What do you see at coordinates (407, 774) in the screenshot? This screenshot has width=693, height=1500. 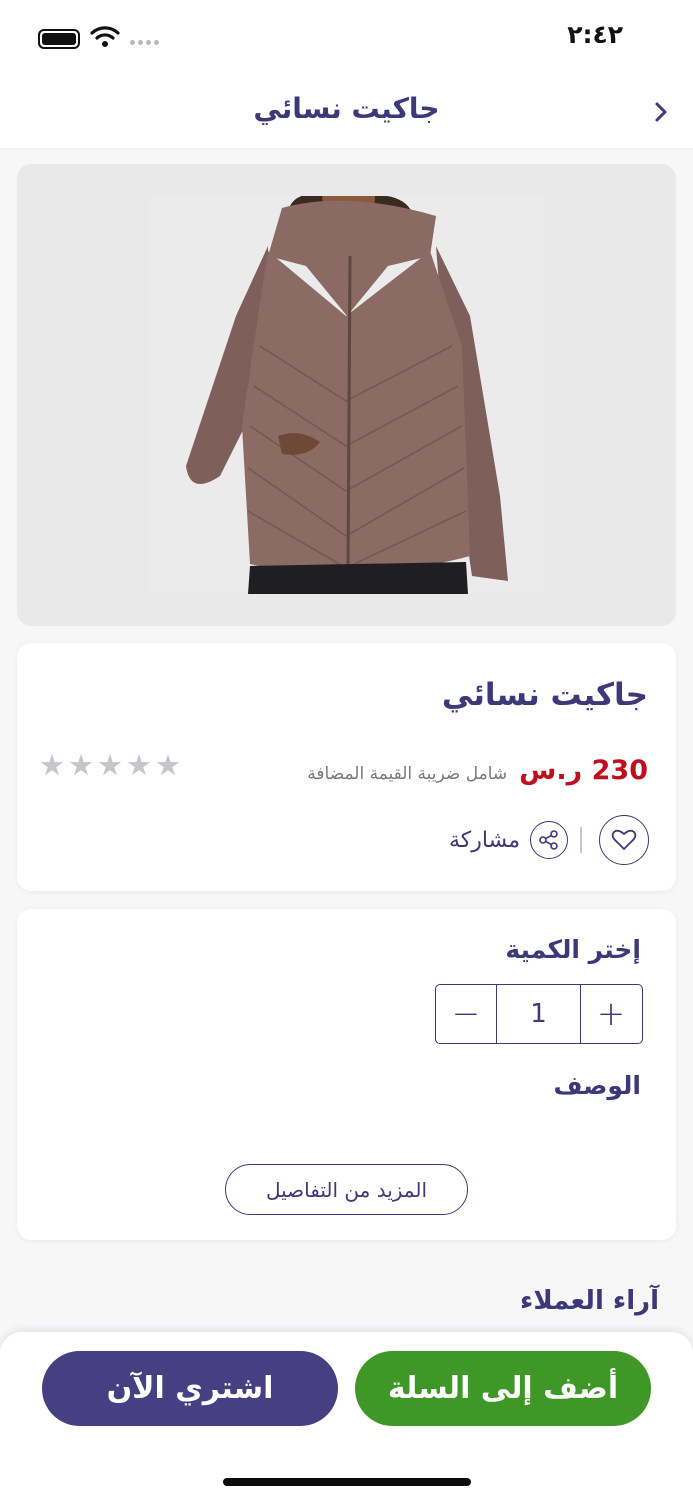 I see `vat-note: شامل ضريبة القيمة المضافة` at bounding box center [407, 774].